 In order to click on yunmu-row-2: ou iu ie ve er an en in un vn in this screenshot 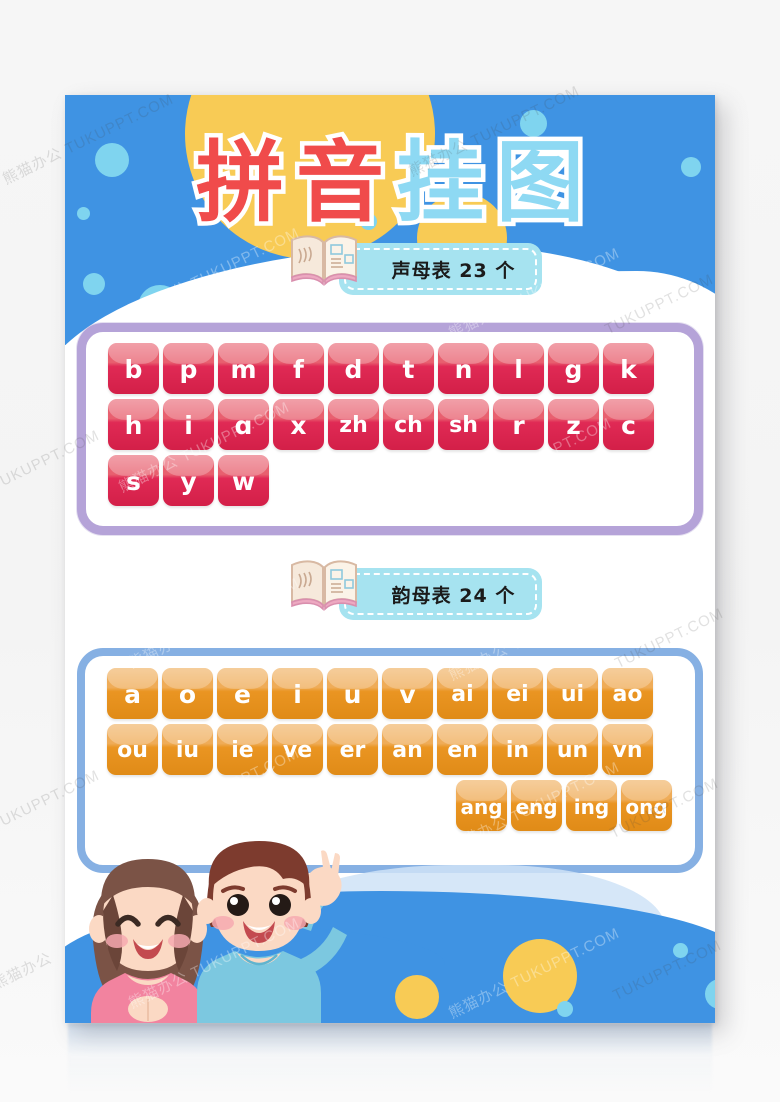, I will do `click(390, 747)`.